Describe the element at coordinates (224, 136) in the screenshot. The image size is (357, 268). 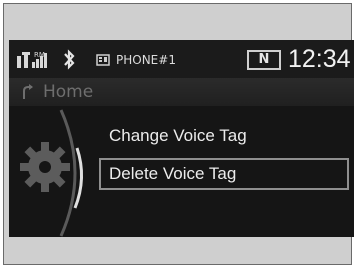
I see `menu-item-change-voice-tag: Change Voice Tag` at that location.